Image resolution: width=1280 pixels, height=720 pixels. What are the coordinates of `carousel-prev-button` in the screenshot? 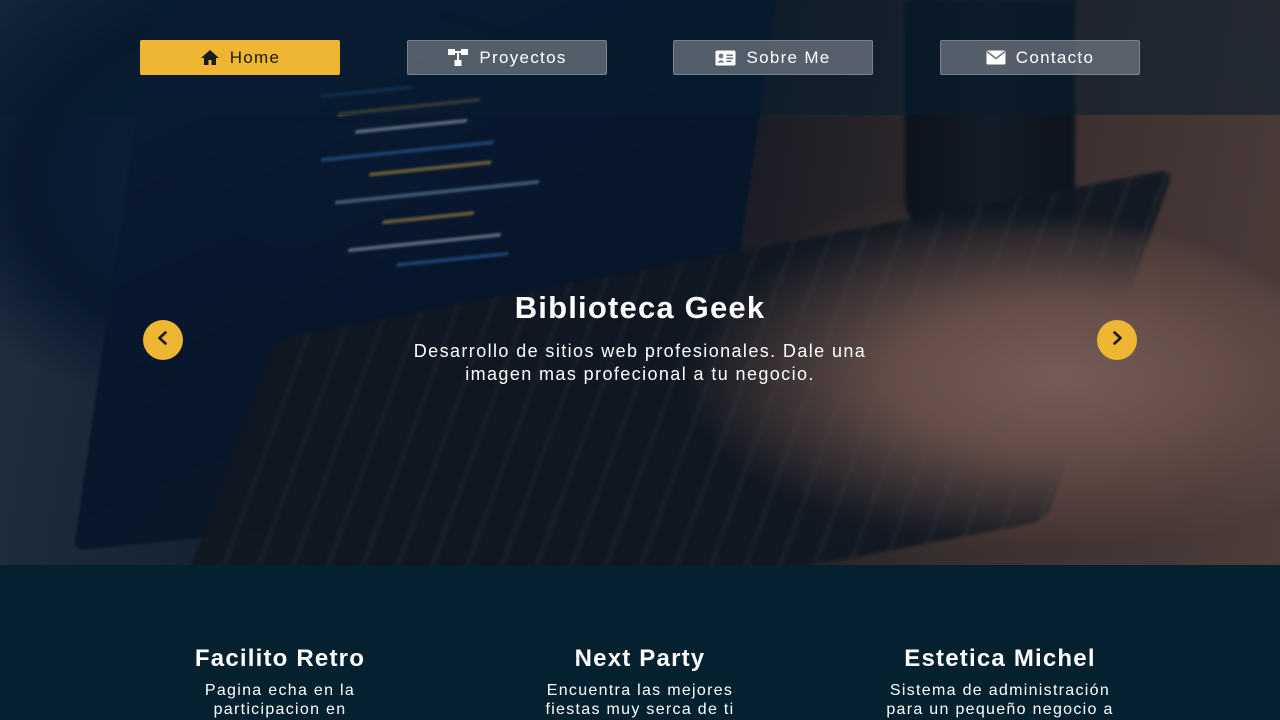 It's located at (163, 340).